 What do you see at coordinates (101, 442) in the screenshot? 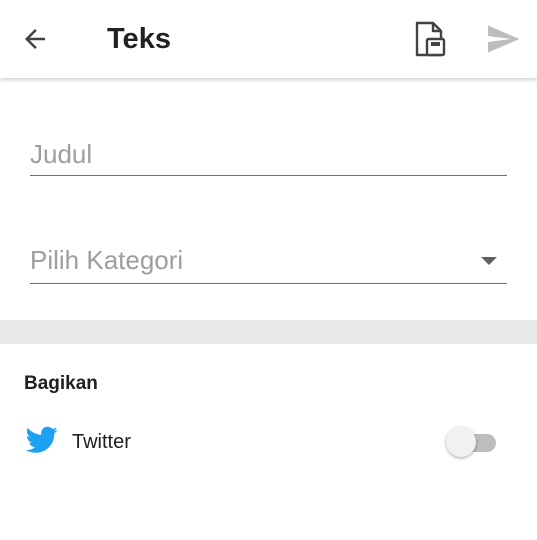
I see `share-item-label: Twitter` at bounding box center [101, 442].